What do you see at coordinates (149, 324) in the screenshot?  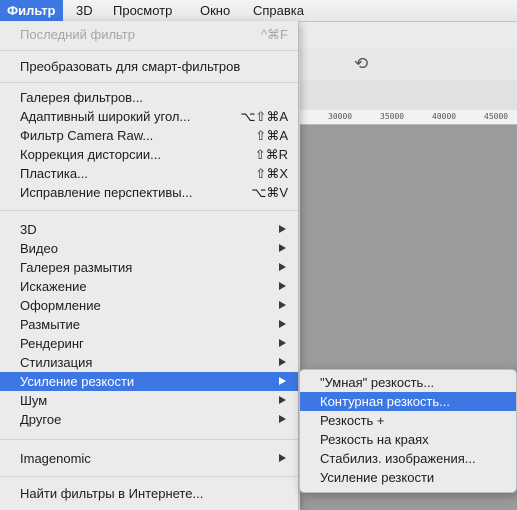 I see `menu-item-blur: Размытие` at bounding box center [149, 324].